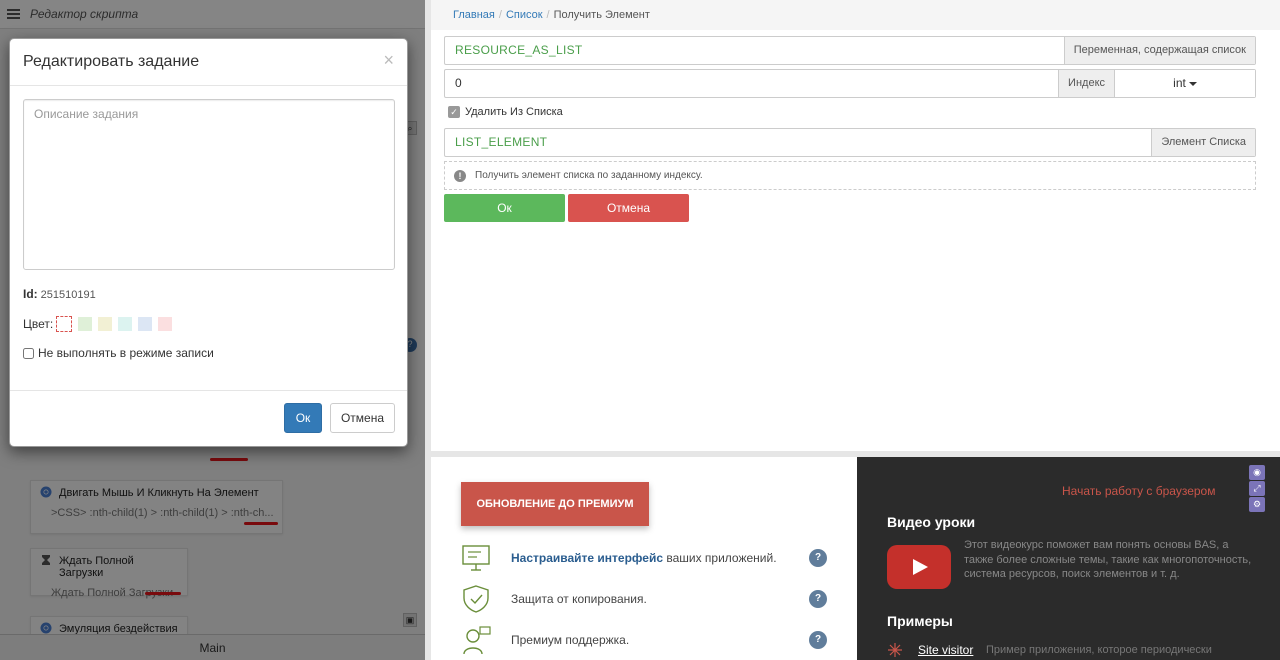  What do you see at coordinates (931, 522) in the screenshot?
I see `video-lessons-title: Видео уроки` at bounding box center [931, 522].